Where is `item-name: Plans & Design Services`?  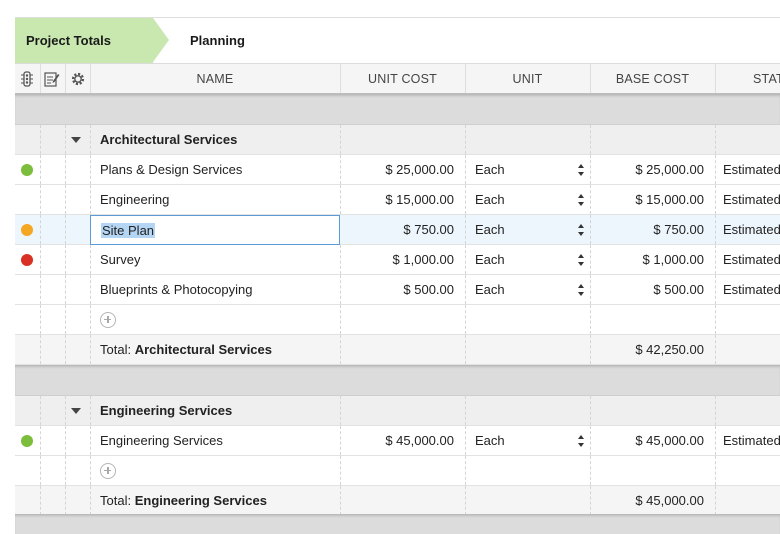 item-name: Plans & Design Services is located at coordinates (215, 169).